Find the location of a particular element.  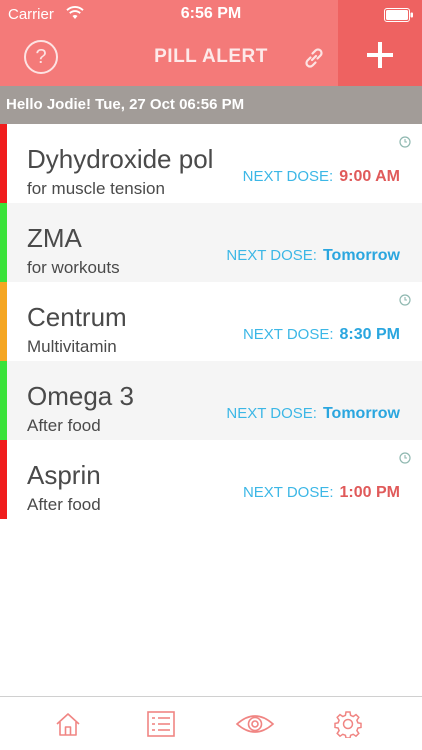

medication-name: ZMA is located at coordinates (54, 238).